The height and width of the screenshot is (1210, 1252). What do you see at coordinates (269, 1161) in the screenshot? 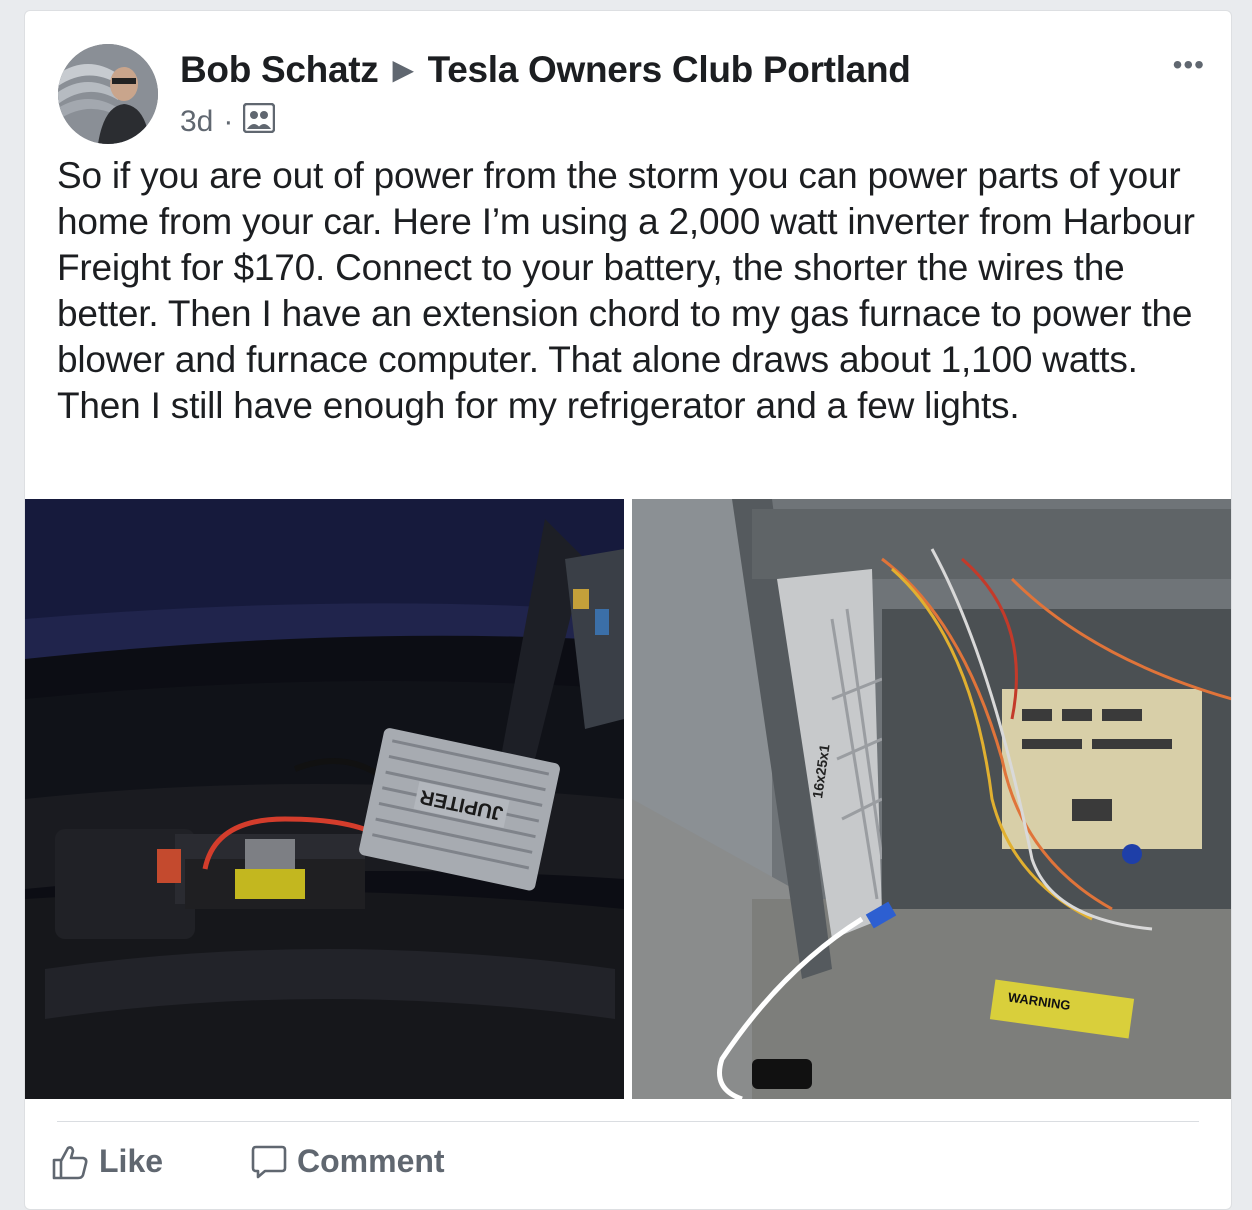
I see `comment-icon` at bounding box center [269, 1161].